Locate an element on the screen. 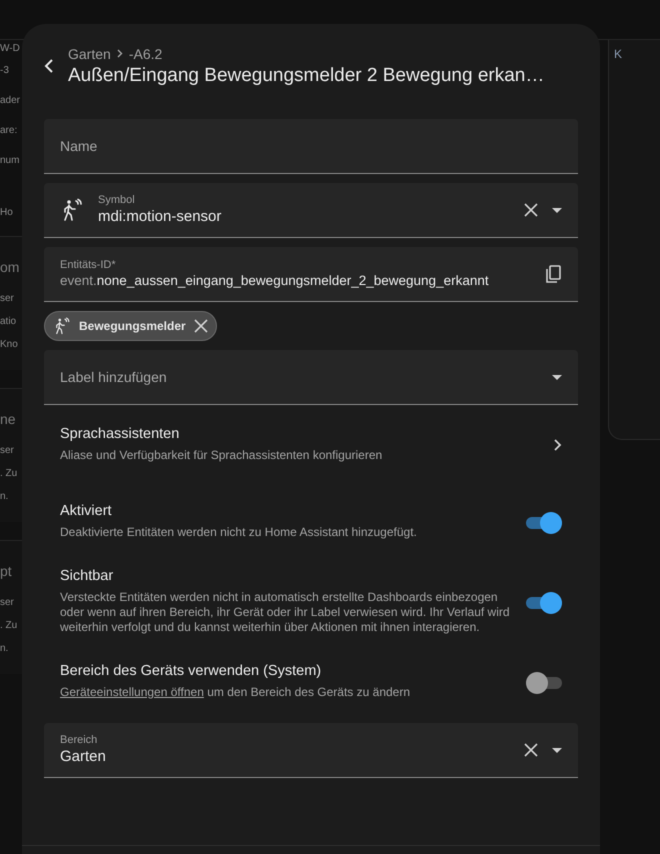 The image size is (660, 854). background-heading: om is located at coordinates (10, 267).